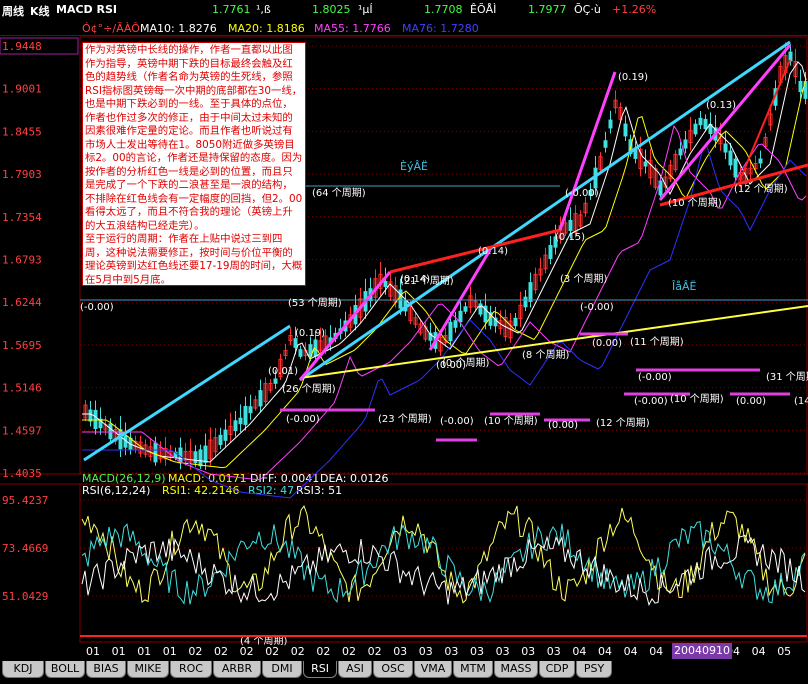  What do you see at coordinates (473, 669) in the screenshot?
I see `tab-mtm: MTM` at bounding box center [473, 669].